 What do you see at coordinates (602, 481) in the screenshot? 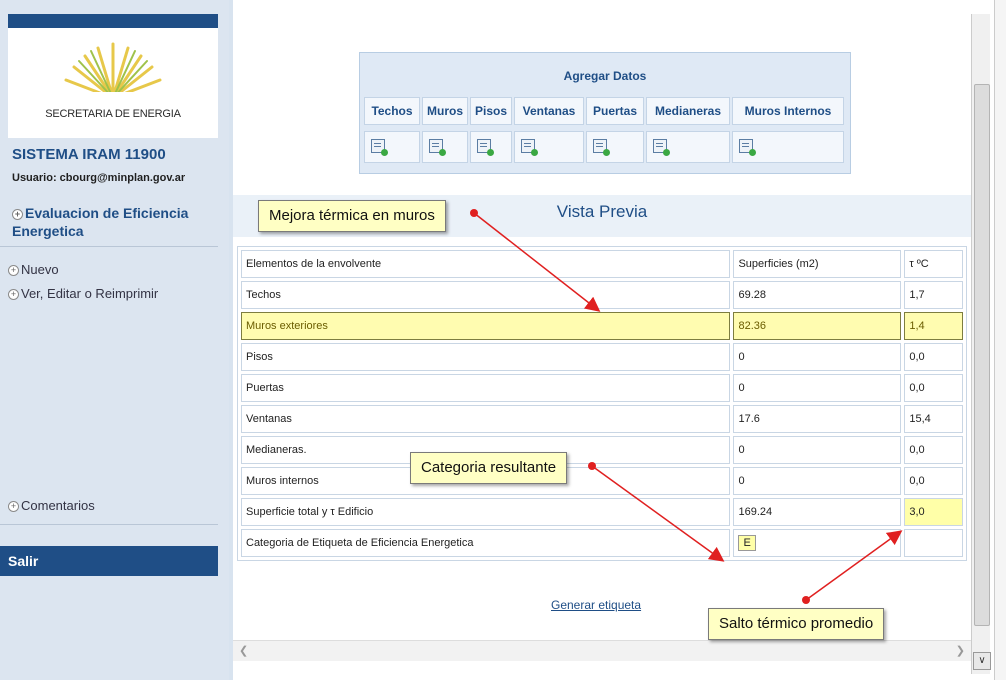
I see `table-row: Muros internos 0 0,0` at bounding box center [602, 481].